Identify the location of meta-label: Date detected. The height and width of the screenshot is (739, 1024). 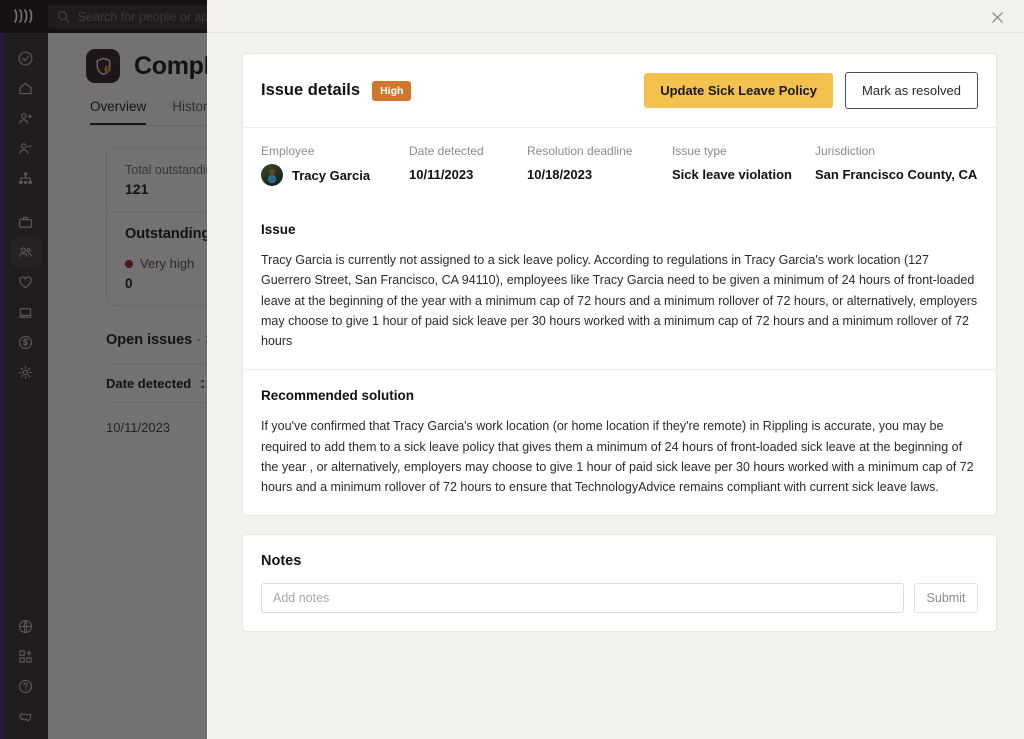
(446, 151).